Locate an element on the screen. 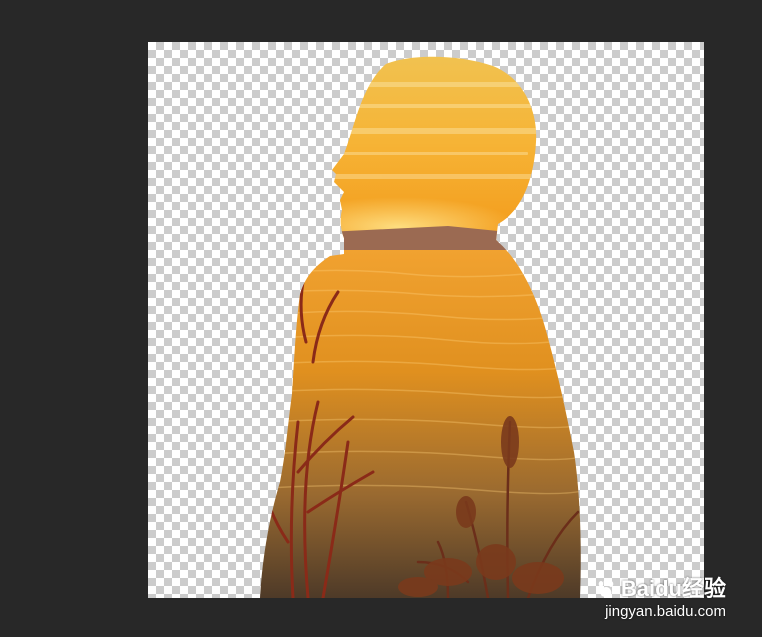 This screenshot has height=637, width=762. watermark-logo: Baidu经验 is located at coordinates (660, 589).